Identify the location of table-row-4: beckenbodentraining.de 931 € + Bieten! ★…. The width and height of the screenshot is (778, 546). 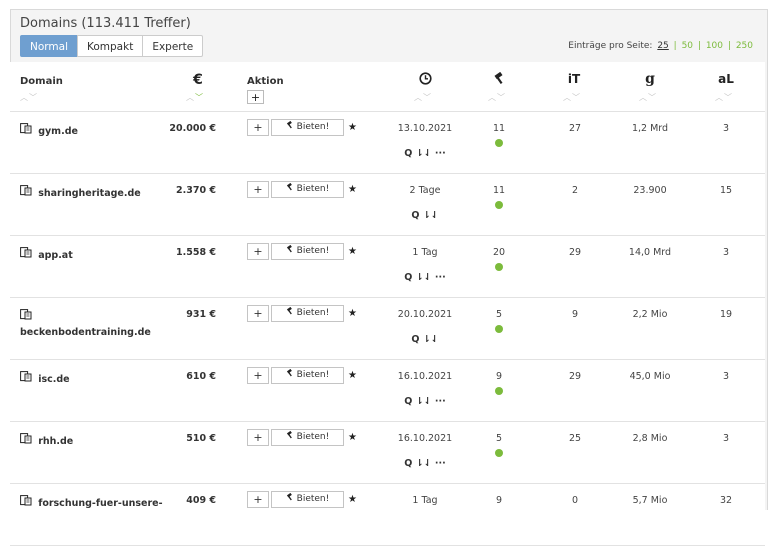
(387, 329).